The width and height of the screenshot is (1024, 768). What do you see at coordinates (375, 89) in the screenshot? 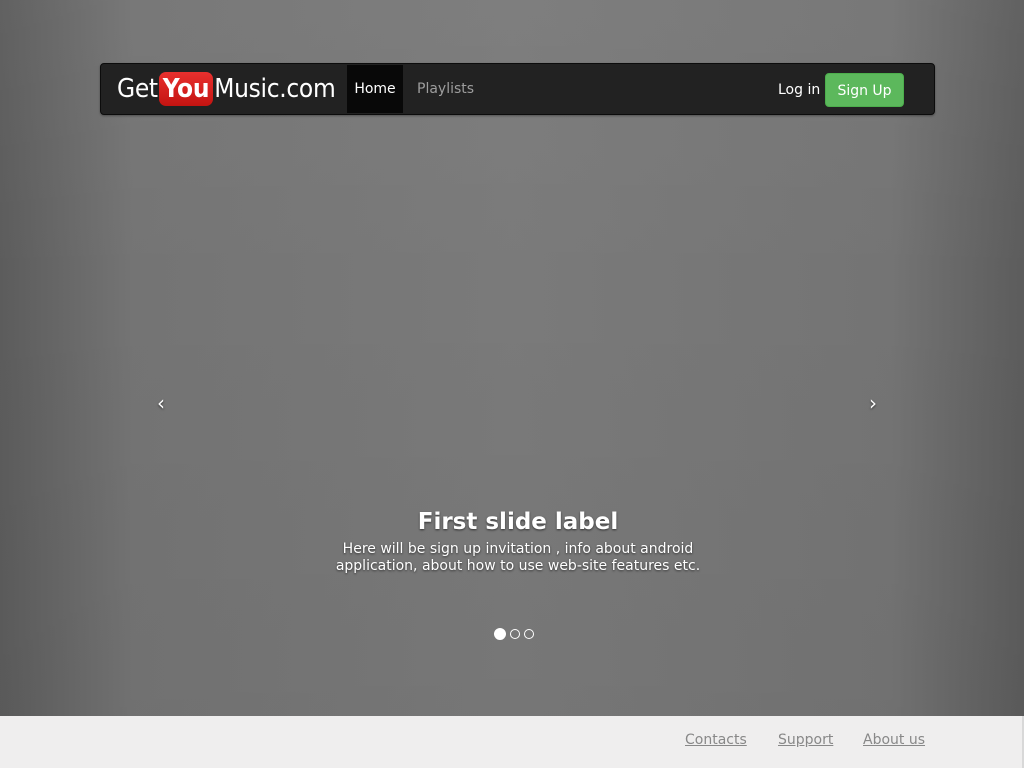
I see `nav-home-link: Home` at bounding box center [375, 89].